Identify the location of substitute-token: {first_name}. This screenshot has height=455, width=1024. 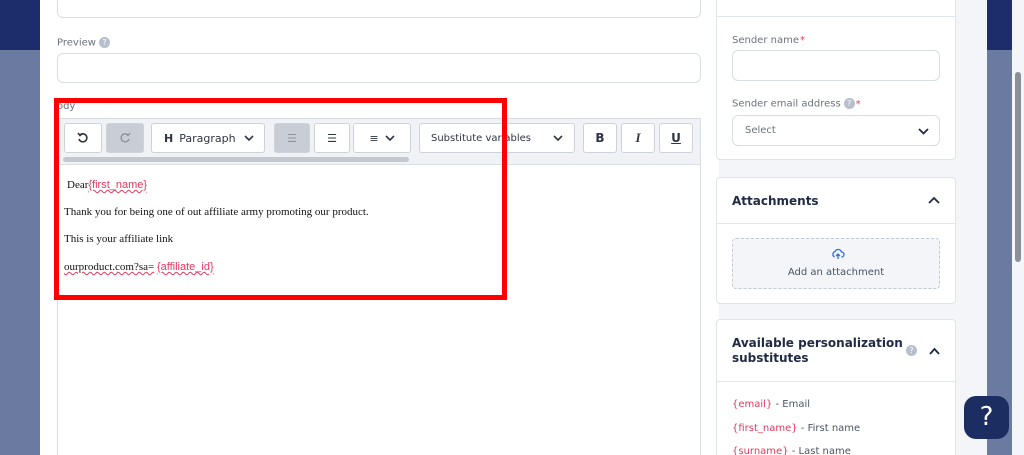
(765, 428).